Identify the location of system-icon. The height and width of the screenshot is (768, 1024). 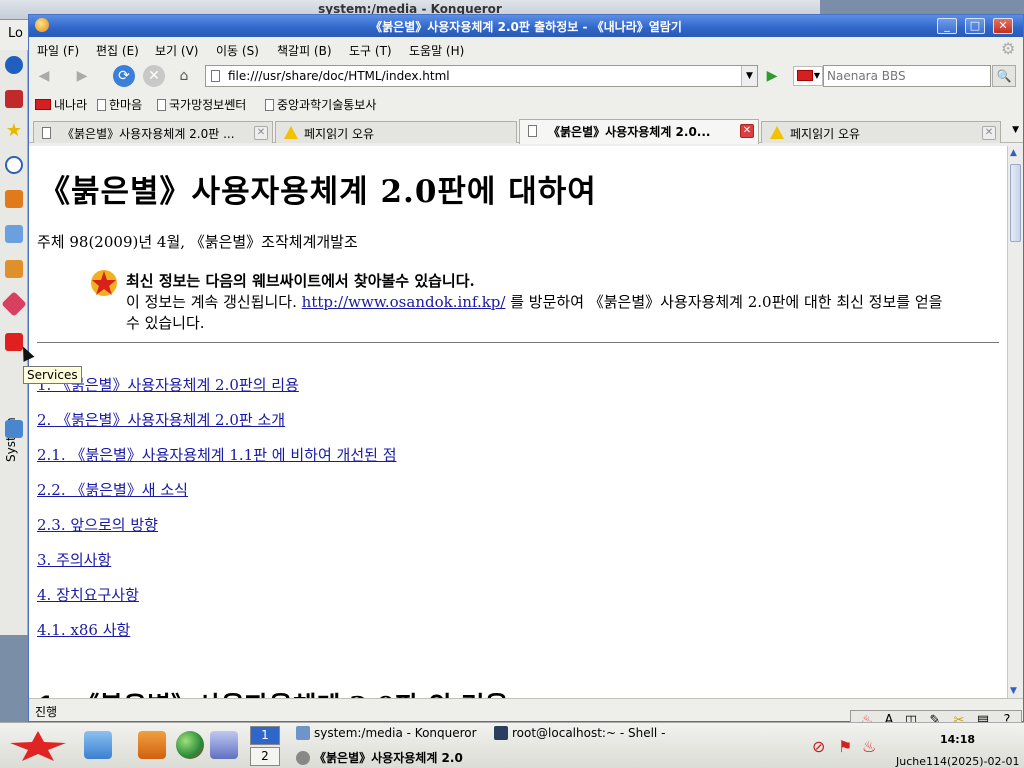
(14, 429).